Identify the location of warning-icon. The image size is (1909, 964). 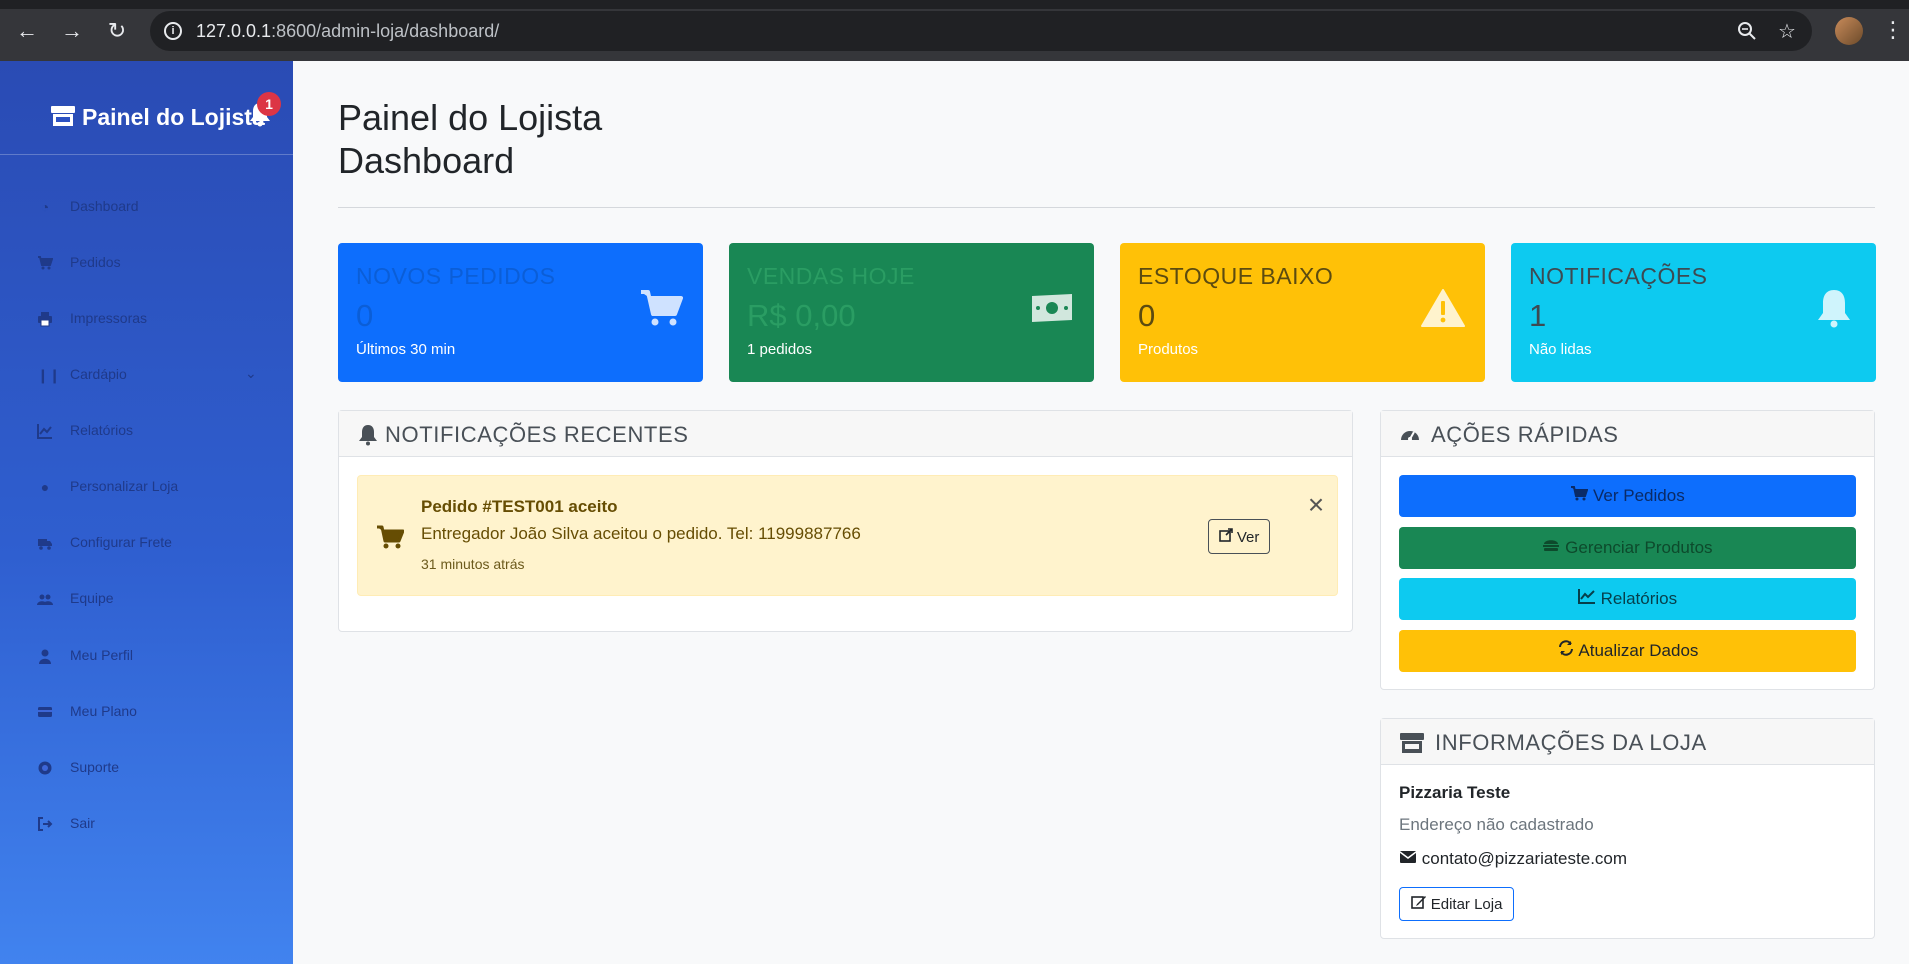
(1443, 308).